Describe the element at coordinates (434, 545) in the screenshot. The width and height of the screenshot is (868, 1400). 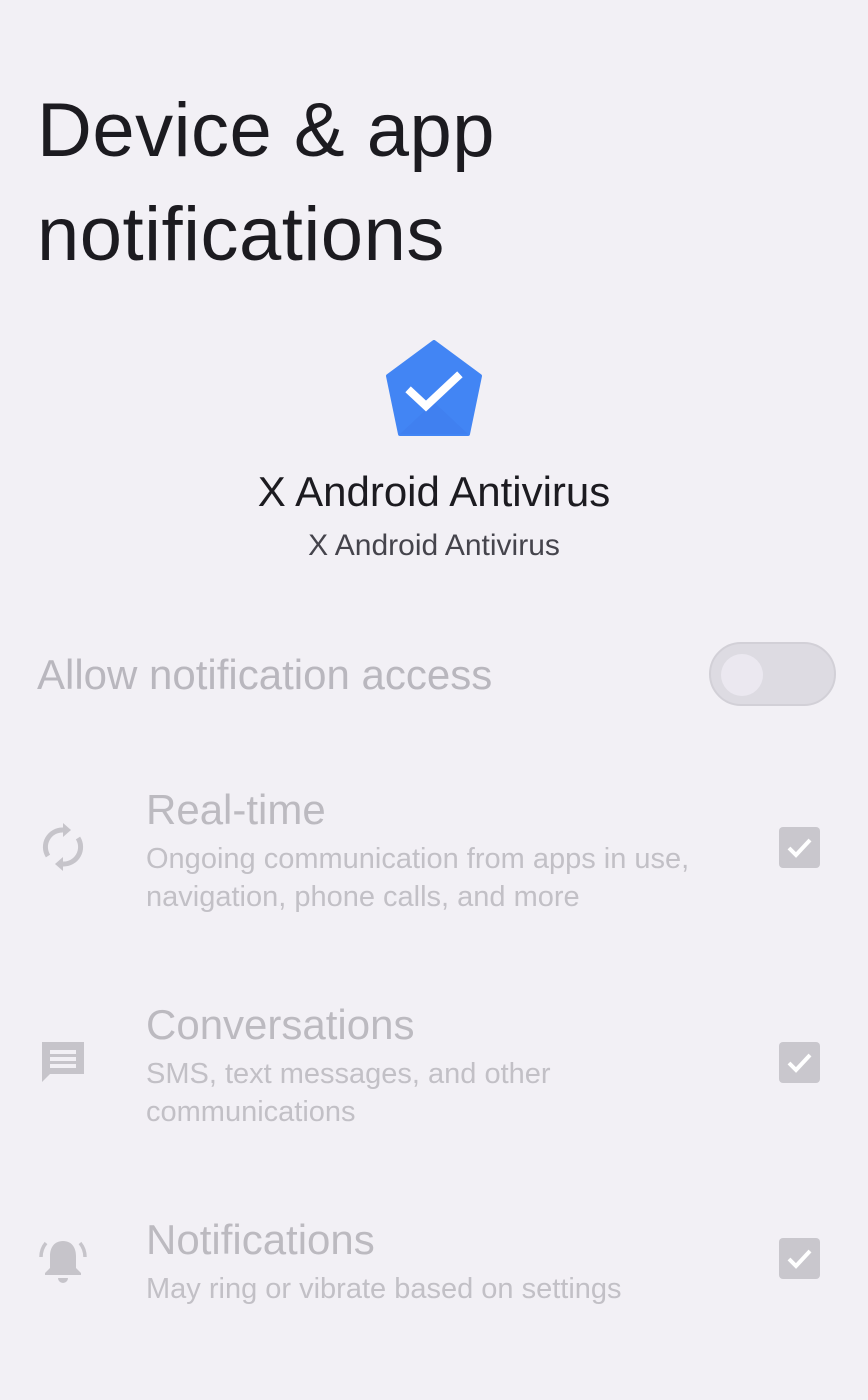
I see `app-package-label: X Android Antivirus` at that location.